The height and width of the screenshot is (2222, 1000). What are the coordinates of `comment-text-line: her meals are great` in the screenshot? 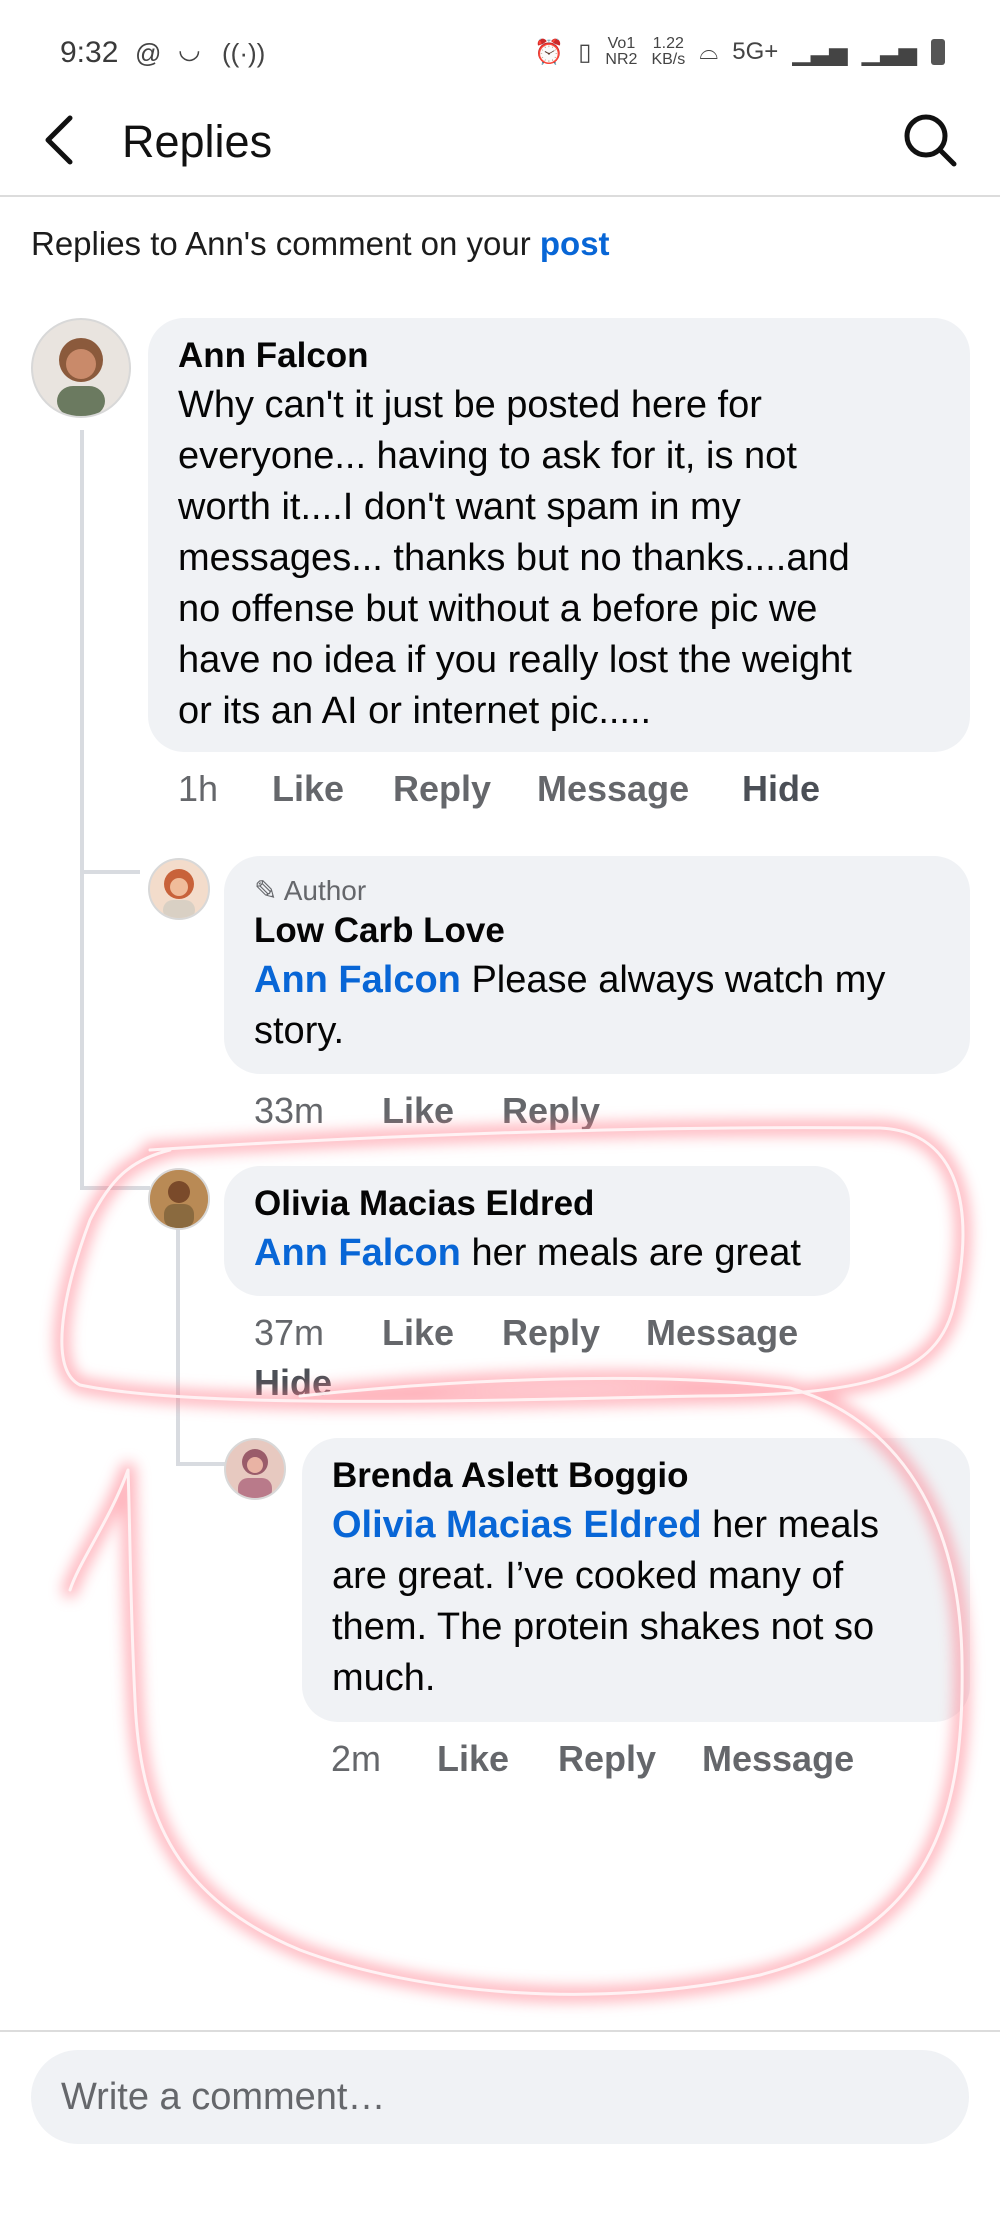 It's located at (630, 1253).